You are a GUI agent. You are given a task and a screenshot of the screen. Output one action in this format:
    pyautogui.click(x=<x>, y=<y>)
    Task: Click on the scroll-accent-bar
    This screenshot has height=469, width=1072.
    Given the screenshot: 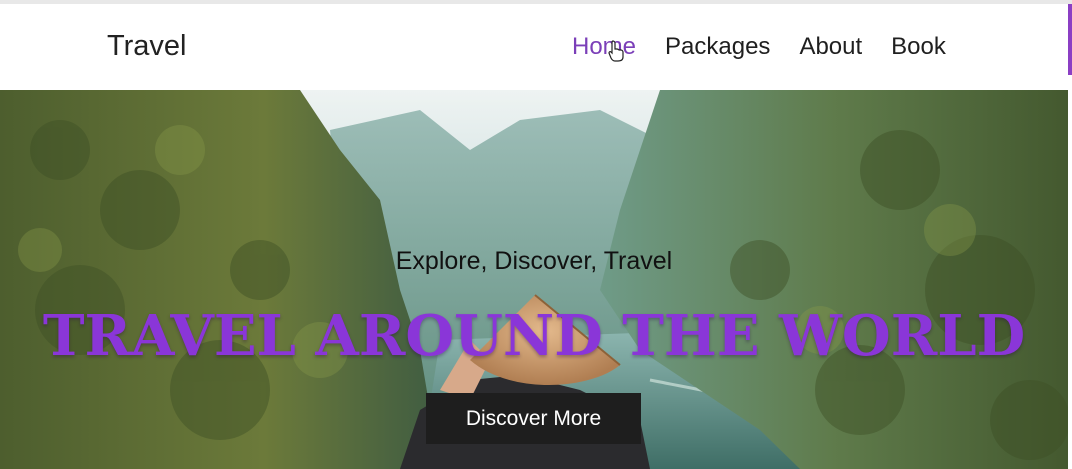 What is the action you would take?
    pyautogui.click(x=1070, y=39)
    